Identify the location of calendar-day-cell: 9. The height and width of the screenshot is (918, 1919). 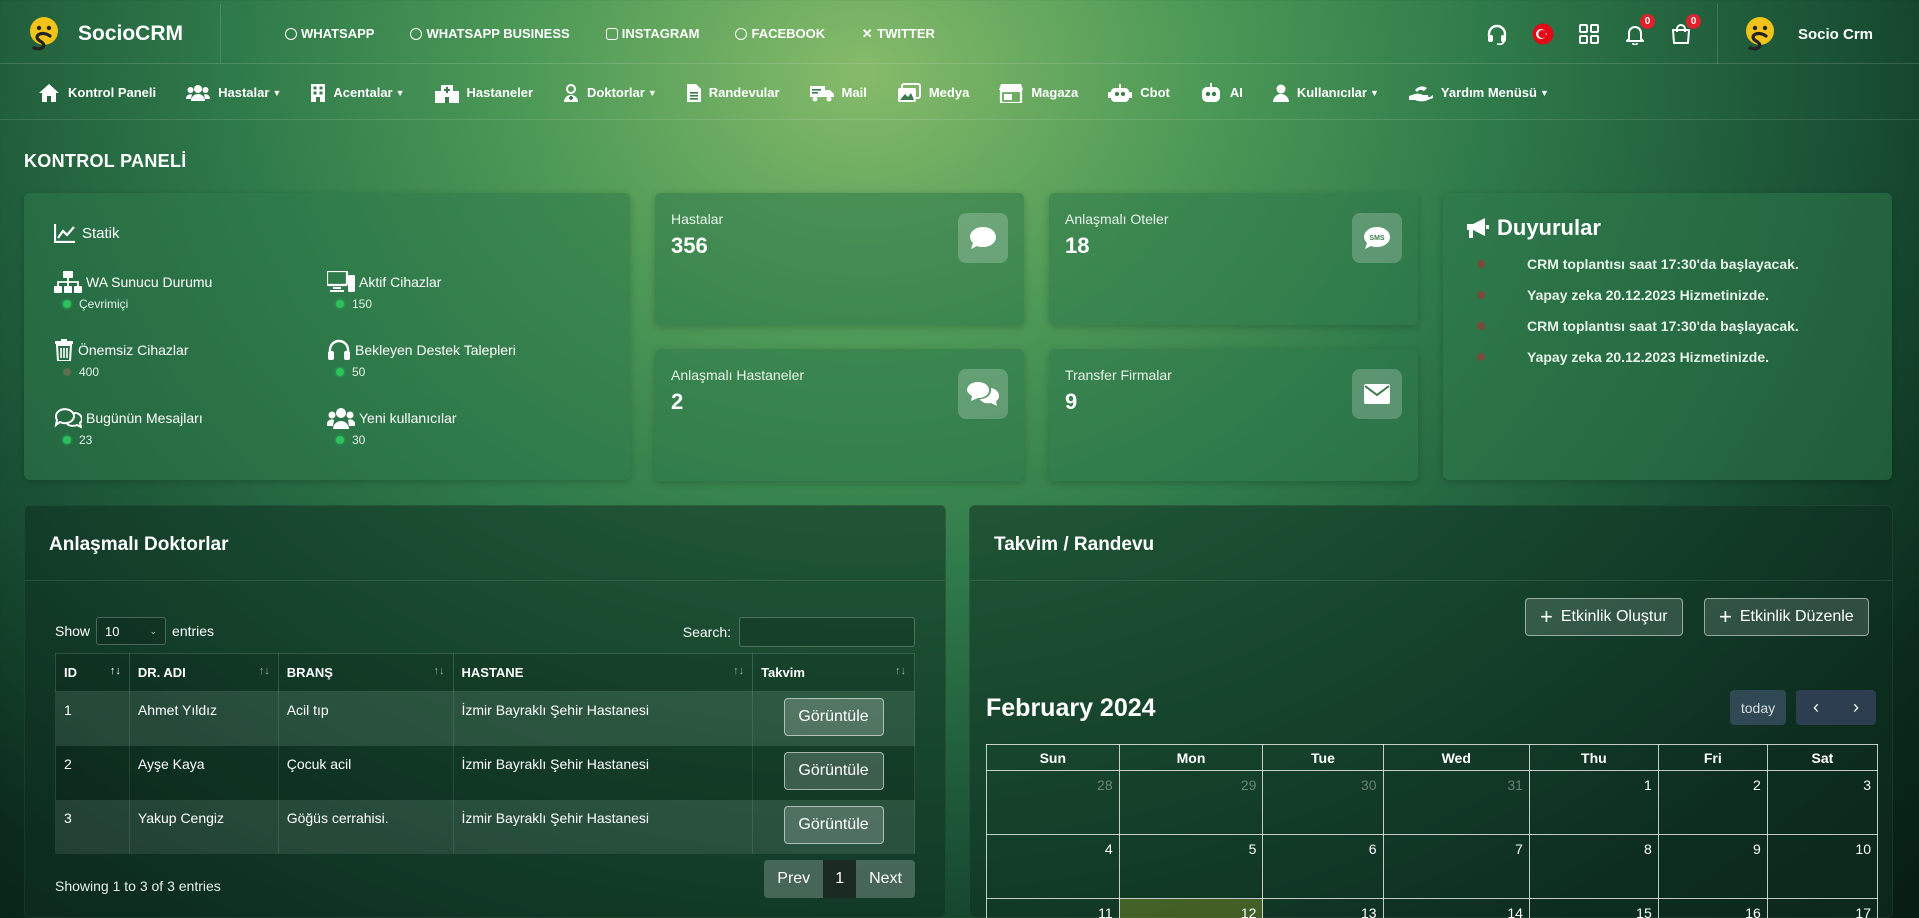
(1712, 866).